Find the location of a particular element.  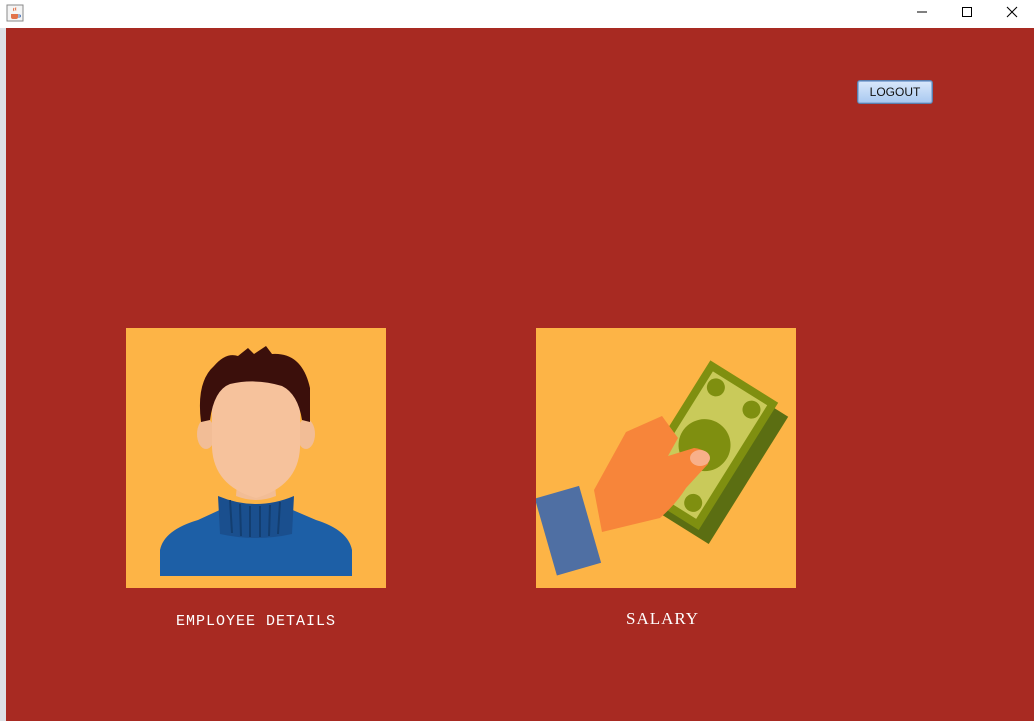

minimize-icon is located at coordinates (921, 12).